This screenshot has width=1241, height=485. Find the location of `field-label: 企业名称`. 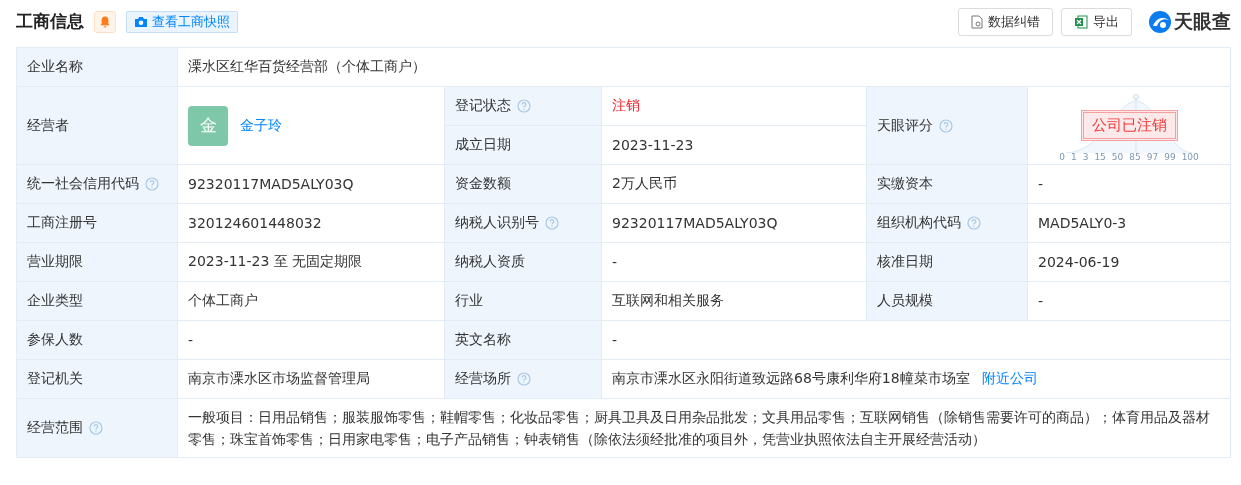

field-label: 企业名称 is located at coordinates (55, 67).